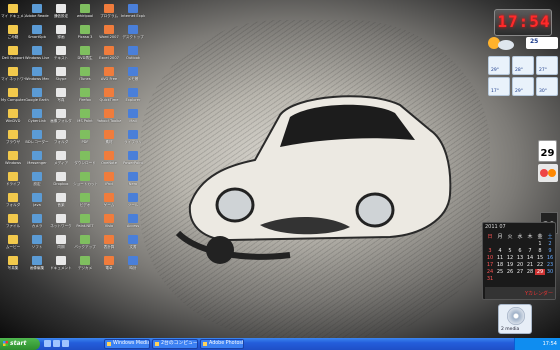 The width and height of the screenshot is (560, 350). What do you see at coordinates (500, 258) in the screenshot?
I see `calendar-day: 11` at bounding box center [500, 258].